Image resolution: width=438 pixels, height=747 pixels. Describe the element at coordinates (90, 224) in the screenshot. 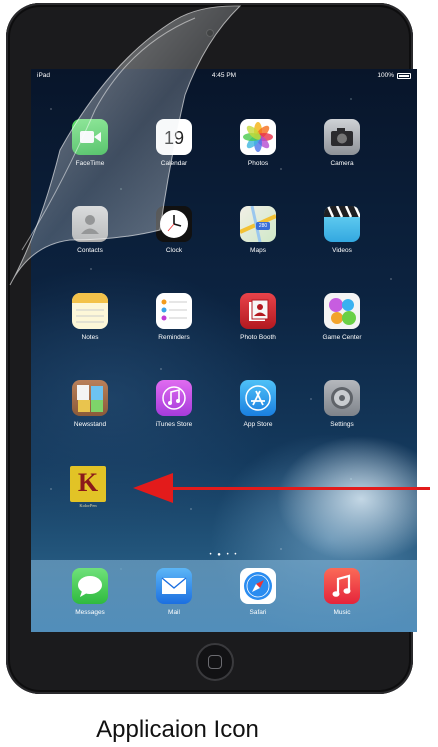

I see `contacts-icon` at that location.